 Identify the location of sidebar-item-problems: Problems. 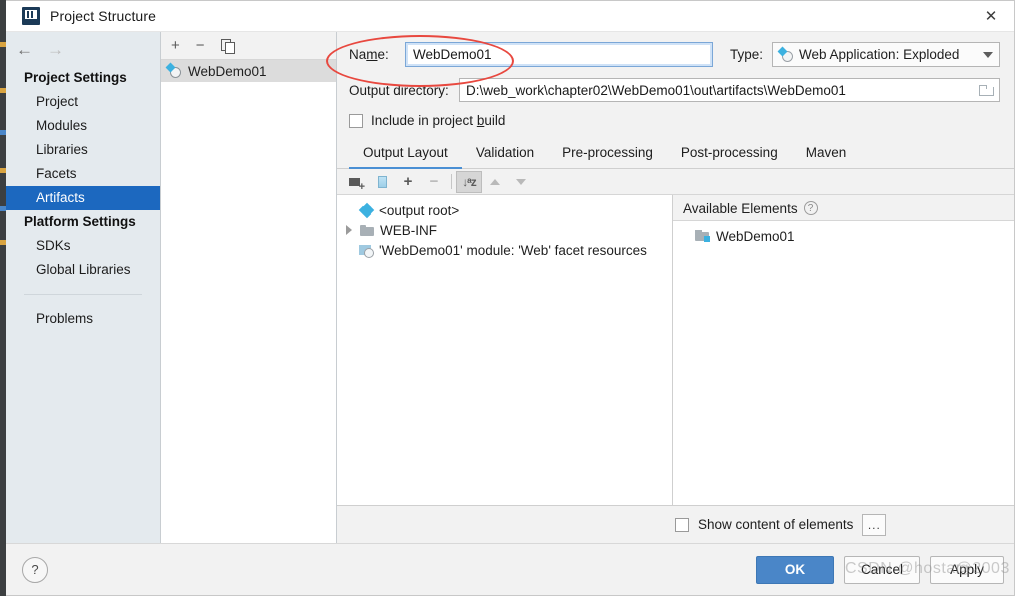
(83, 319).